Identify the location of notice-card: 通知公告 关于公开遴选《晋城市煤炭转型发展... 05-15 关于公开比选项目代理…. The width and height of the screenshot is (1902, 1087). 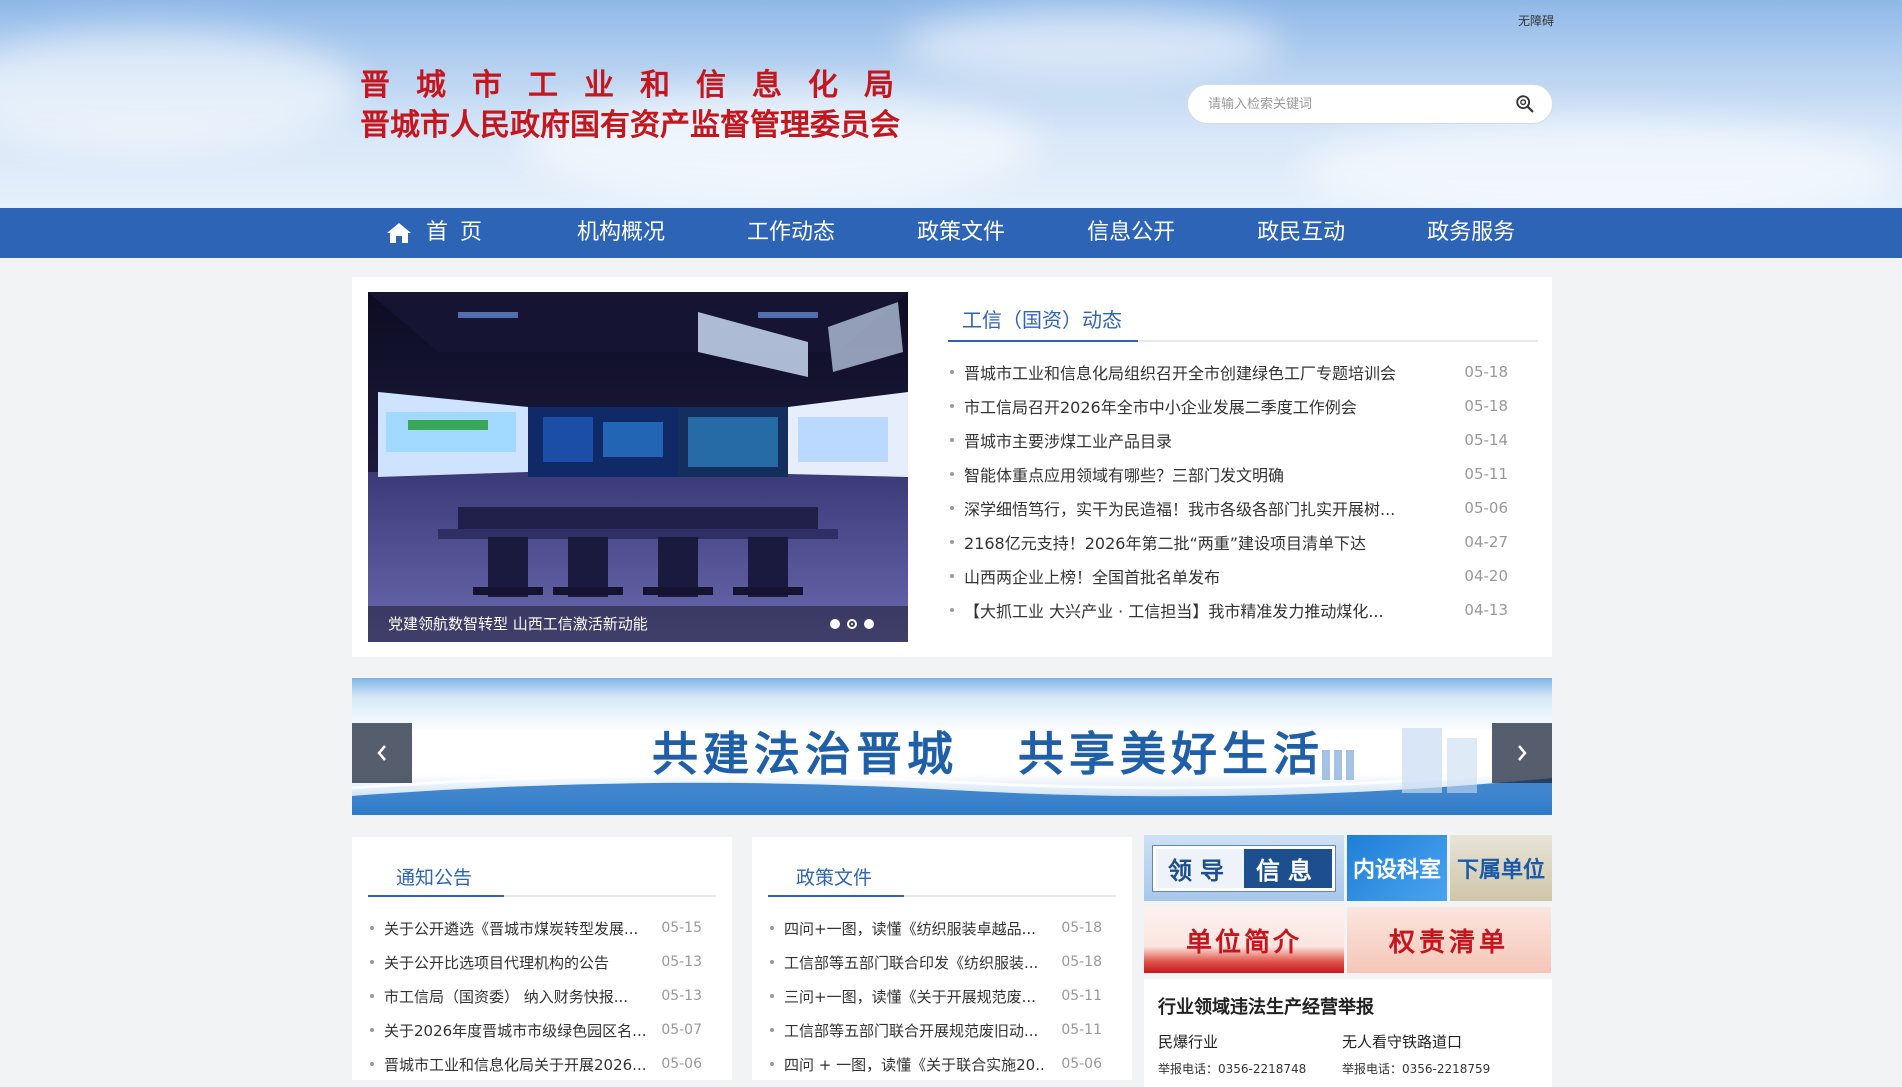
(542, 958).